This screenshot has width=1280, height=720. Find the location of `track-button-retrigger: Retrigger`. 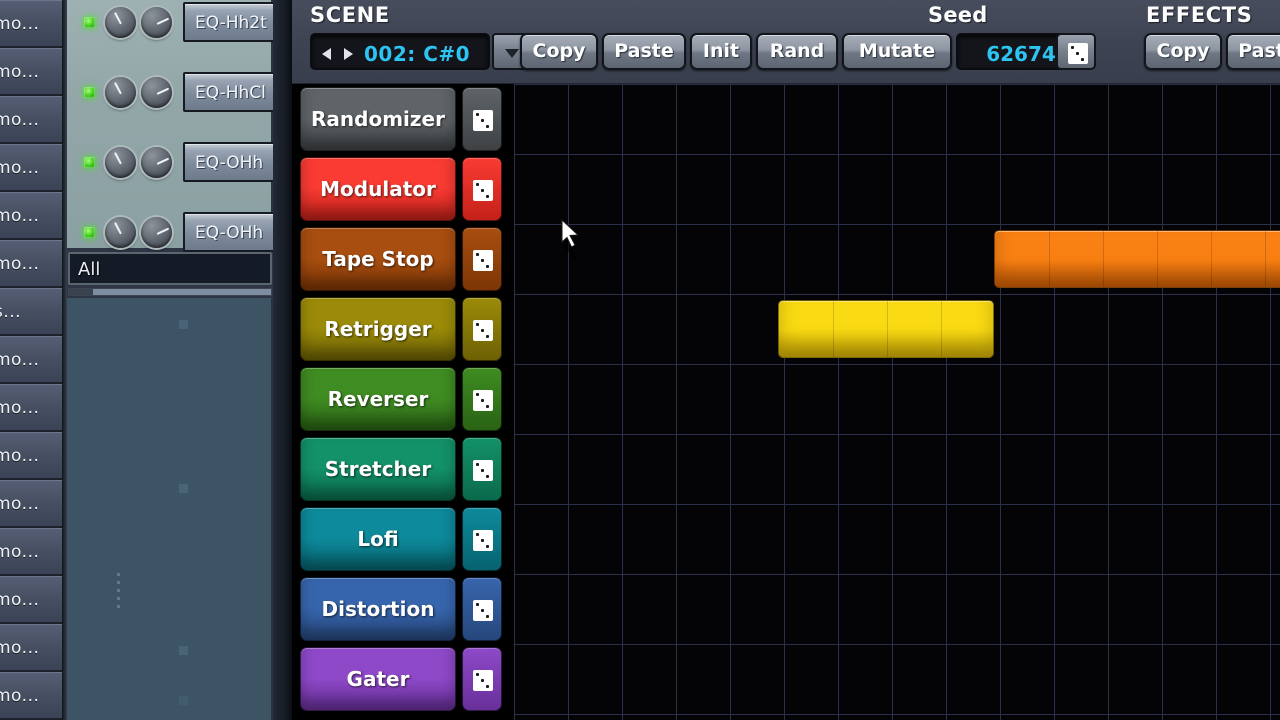

track-button-retrigger: Retrigger is located at coordinates (378, 329).